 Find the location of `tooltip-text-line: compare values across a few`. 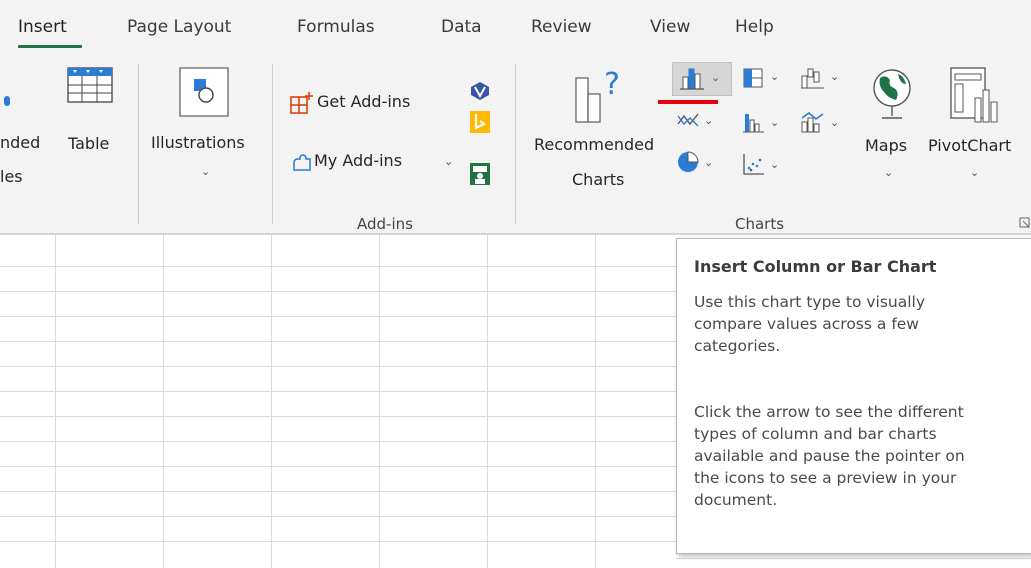

tooltip-text-line: compare values across a few is located at coordinates (806, 324).